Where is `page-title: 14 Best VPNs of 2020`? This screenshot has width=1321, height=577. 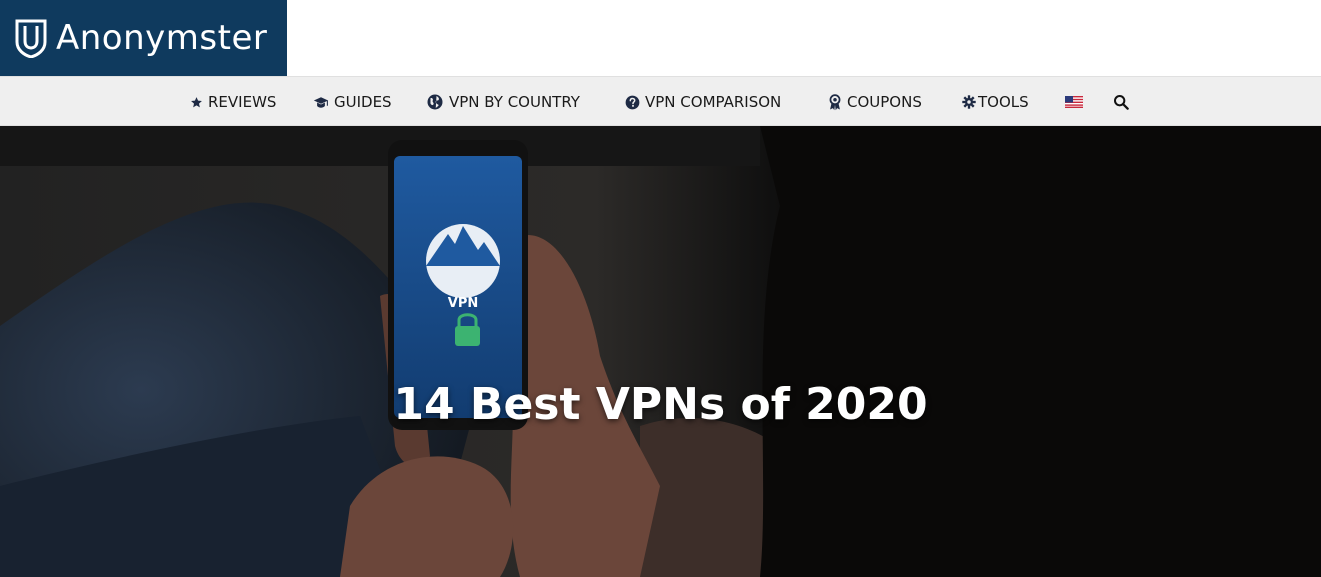 page-title: 14 Best VPNs of 2020 is located at coordinates (660, 404).